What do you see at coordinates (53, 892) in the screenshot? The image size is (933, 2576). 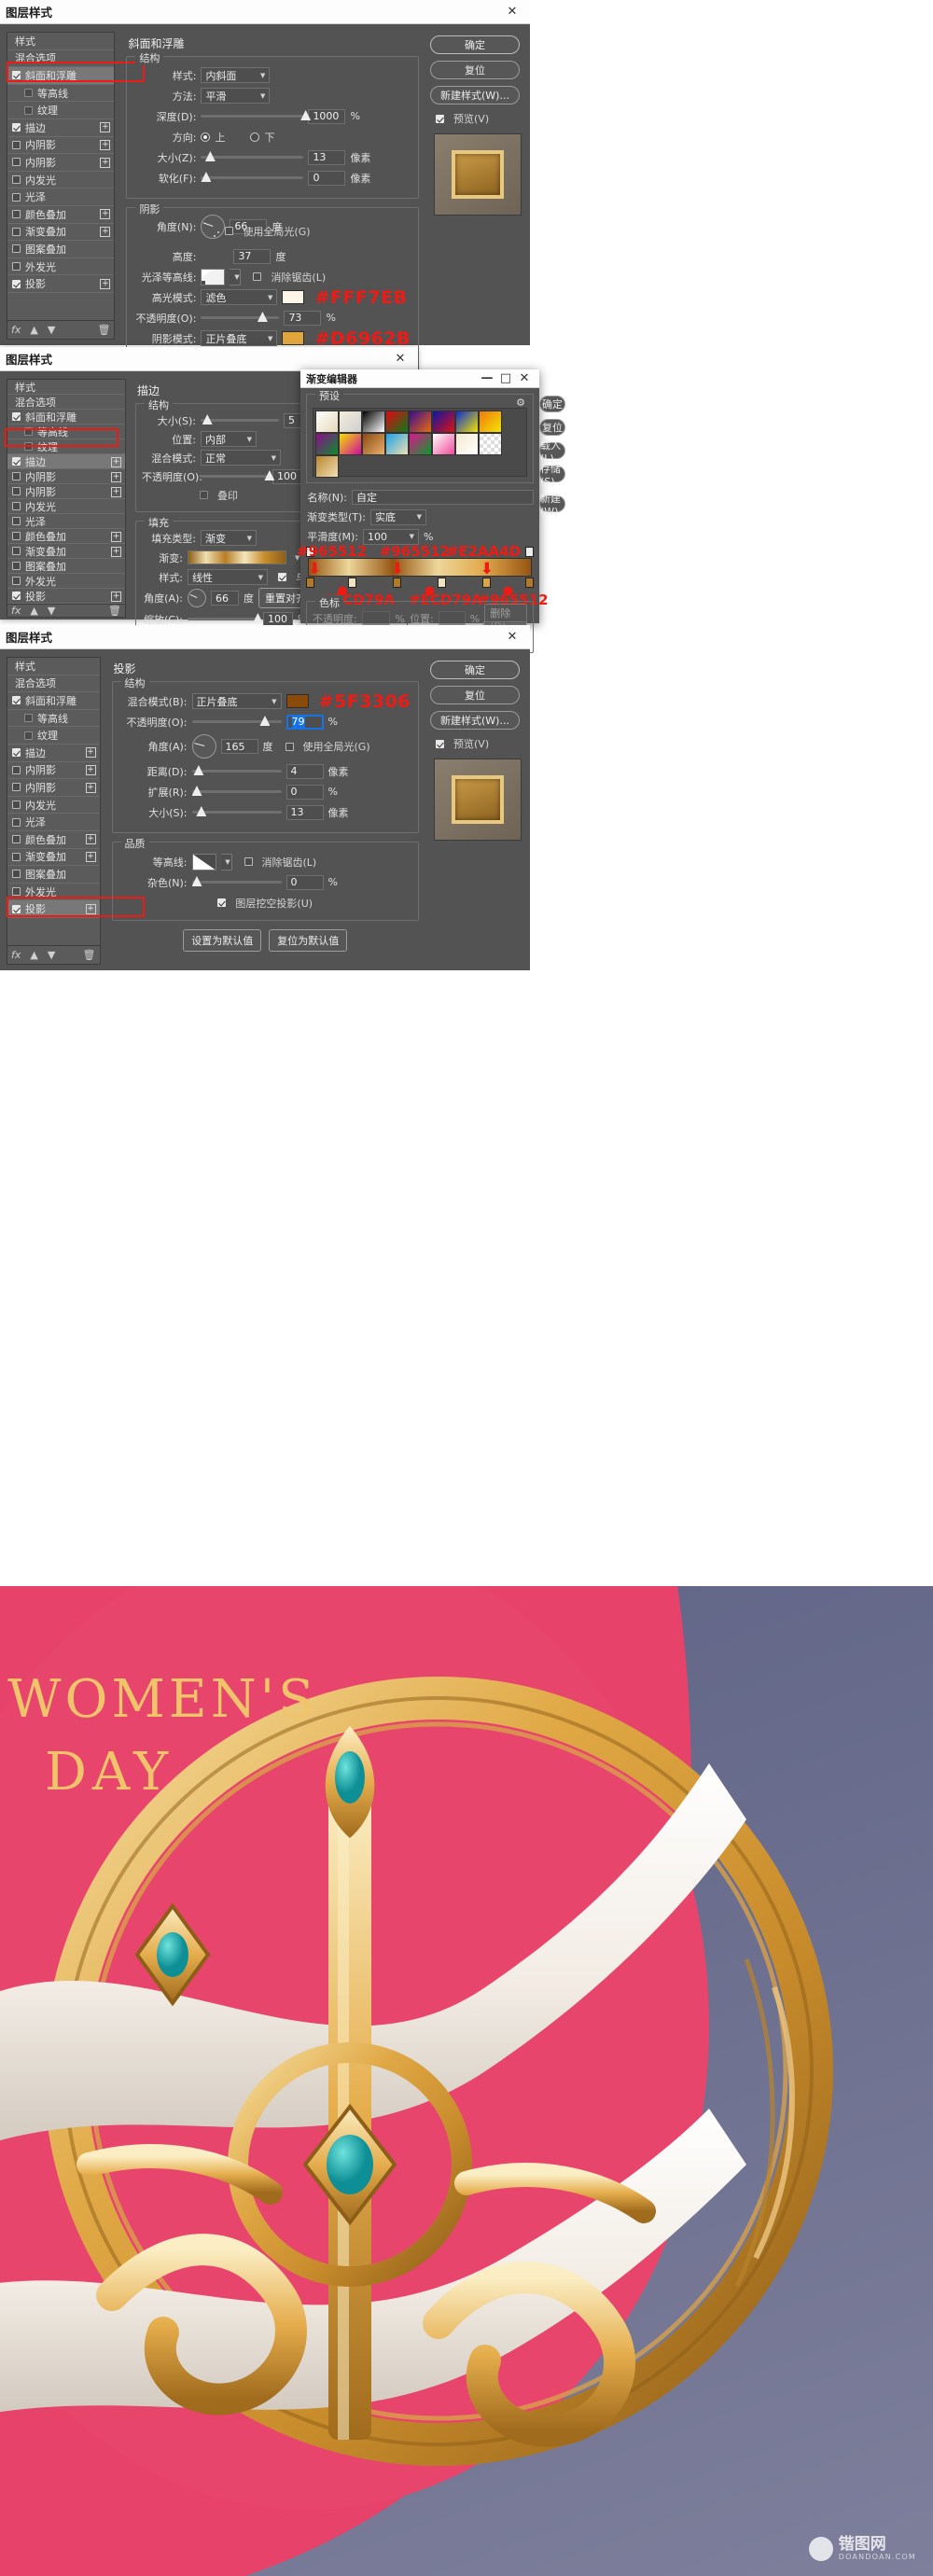 I see `effect-outer-glow: 外发光` at bounding box center [53, 892].